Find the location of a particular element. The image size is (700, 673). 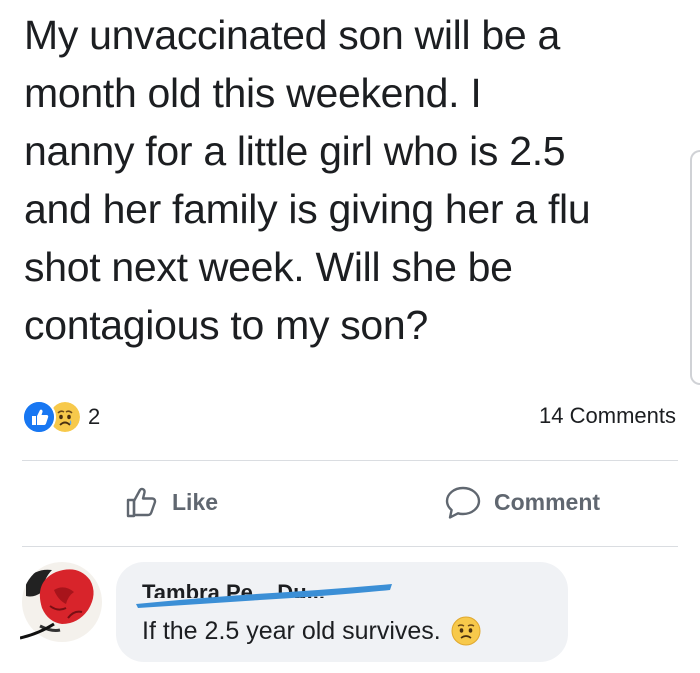

thumbs-up-icon is located at coordinates (141, 502).